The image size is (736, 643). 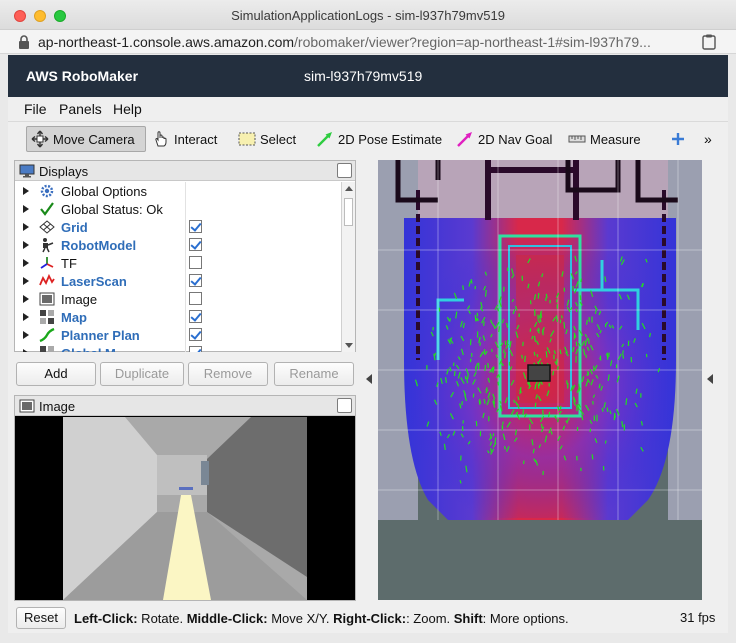 I want to click on display-row-grid: Grid, so click(x=178, y=227).